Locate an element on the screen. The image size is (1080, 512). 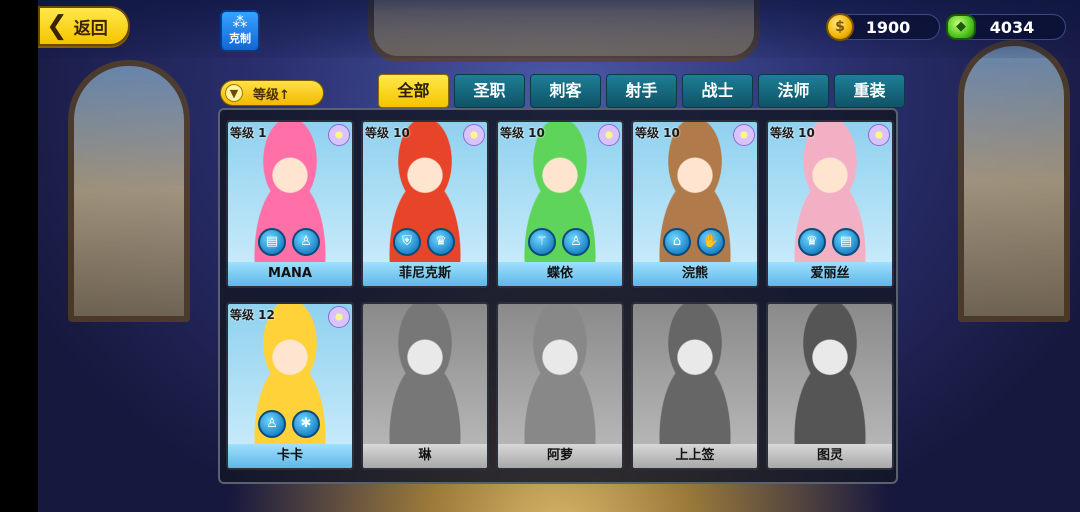
chevron-down-icon: ▼ is located at coordinates (234, 93).